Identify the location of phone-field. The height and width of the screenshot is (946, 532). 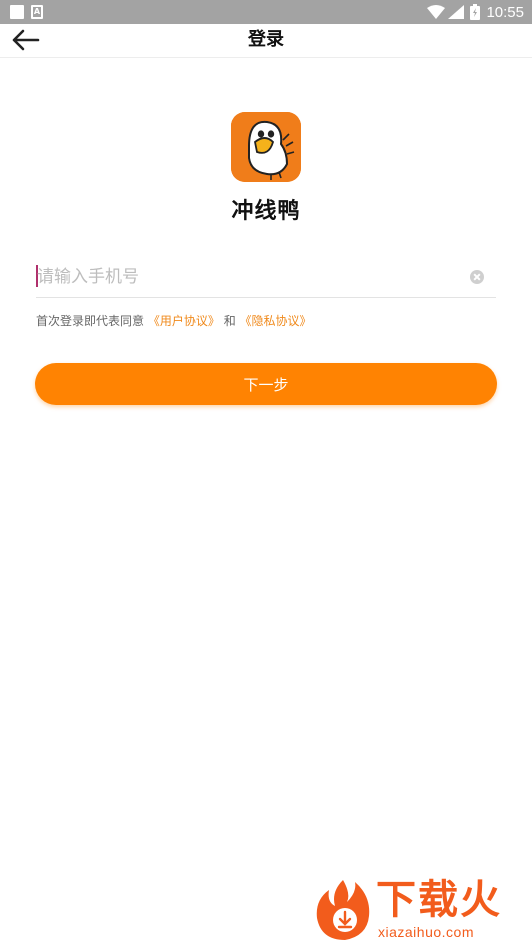
(266, 277).